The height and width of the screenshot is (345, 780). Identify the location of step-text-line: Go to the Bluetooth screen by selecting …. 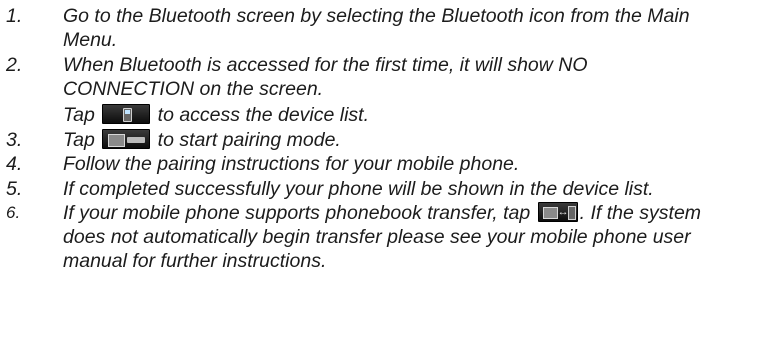
(376, 16).